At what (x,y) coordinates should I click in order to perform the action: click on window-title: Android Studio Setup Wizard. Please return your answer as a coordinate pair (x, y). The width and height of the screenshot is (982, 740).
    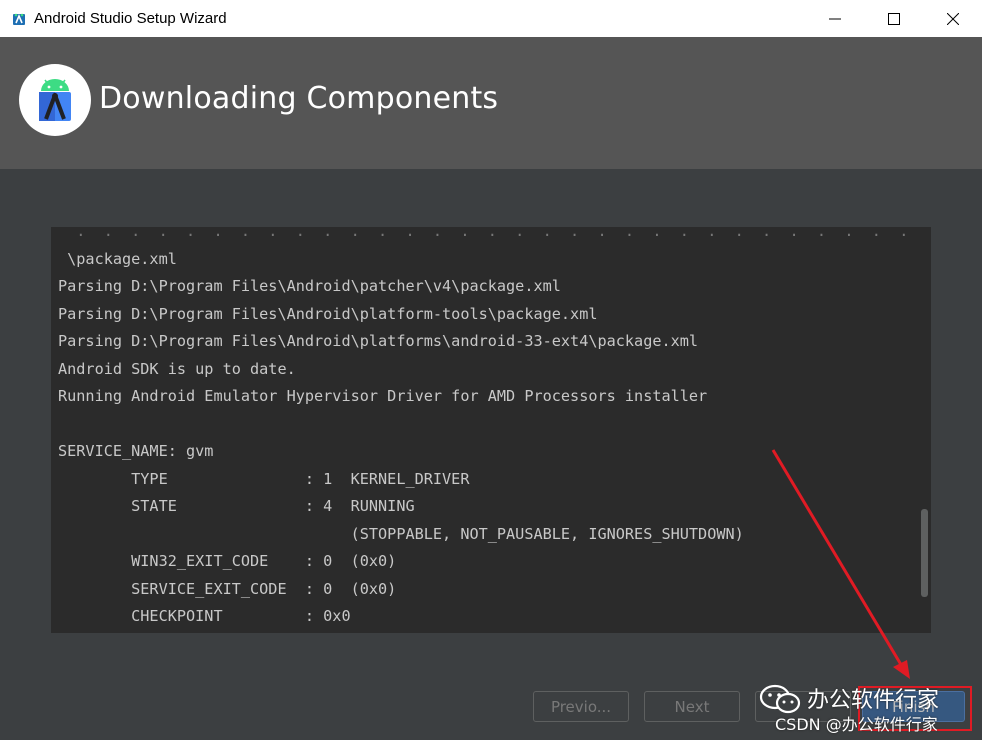
    Looking at the image, I should click on (130, 18).